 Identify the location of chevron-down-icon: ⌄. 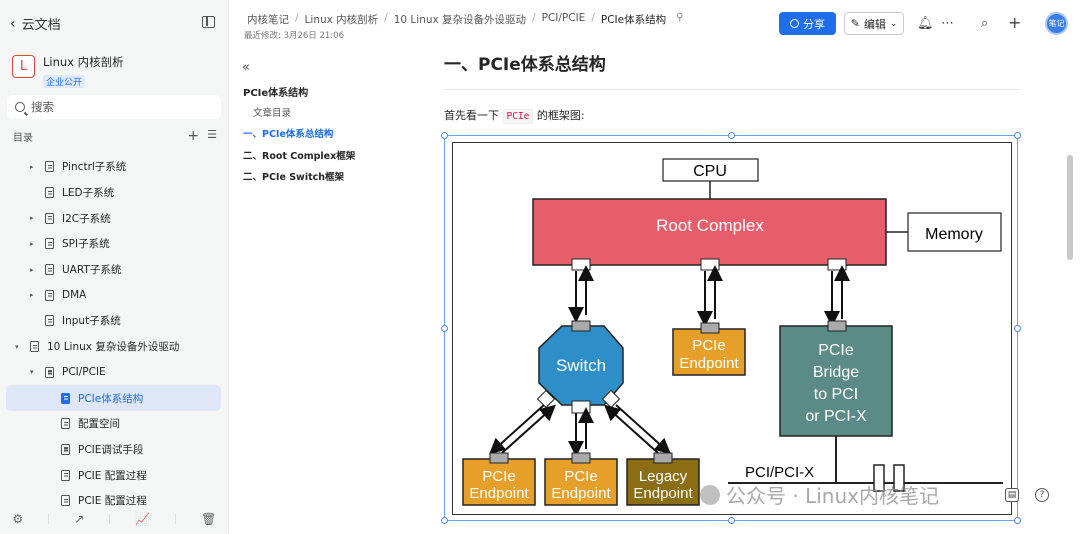
(893, 23).